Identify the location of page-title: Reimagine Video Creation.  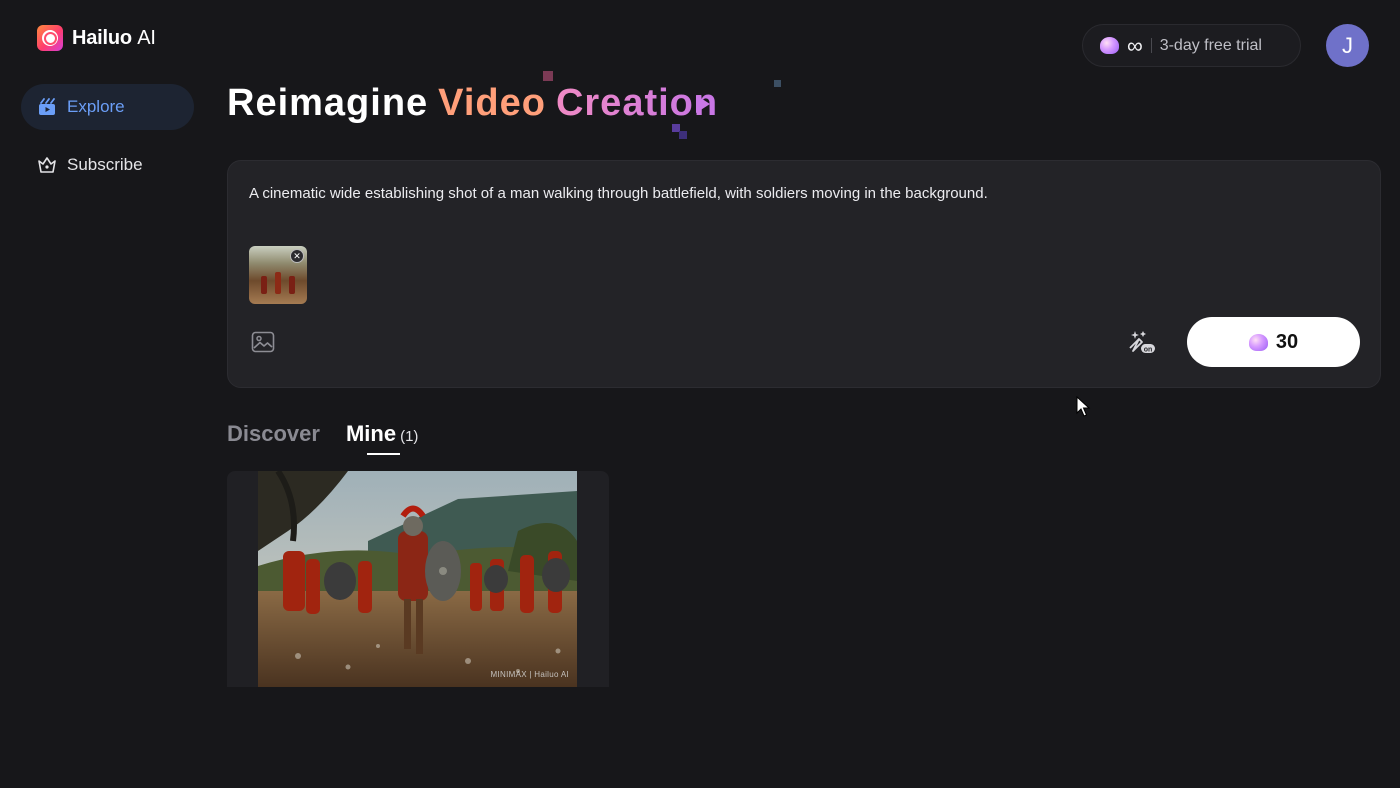
(473, 103).